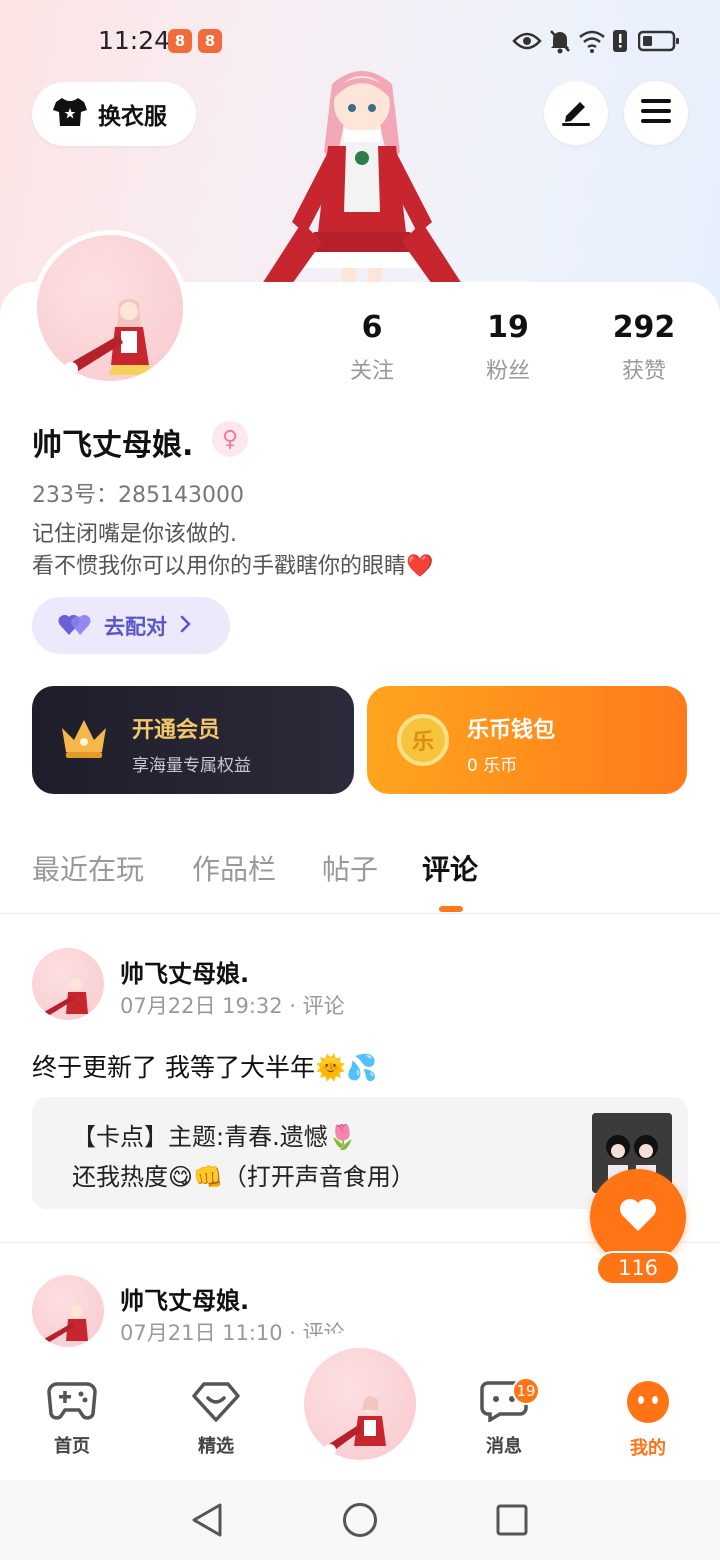 The width and height of the screenshot is (720, 1560). Describe the element at coordinates (508, 327) in the screenshot. I see `stat-value: 19` at that location.